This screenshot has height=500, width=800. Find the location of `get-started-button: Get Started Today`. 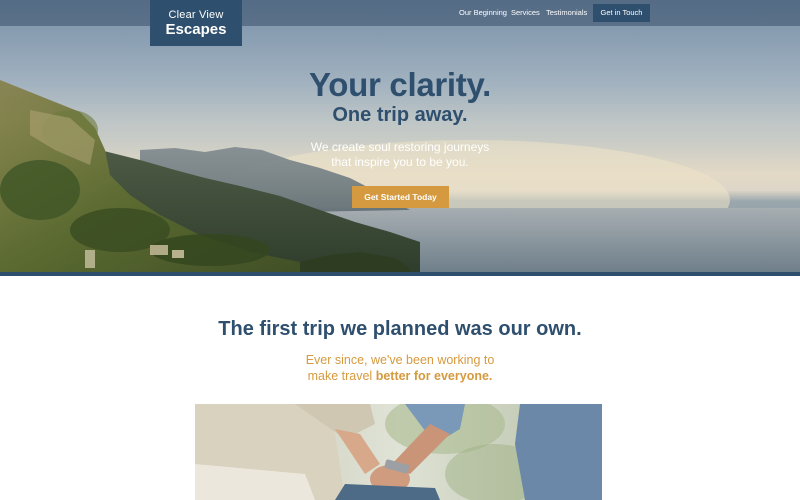

get-started-button: Get Started Today is located at coordinates (400, 197).